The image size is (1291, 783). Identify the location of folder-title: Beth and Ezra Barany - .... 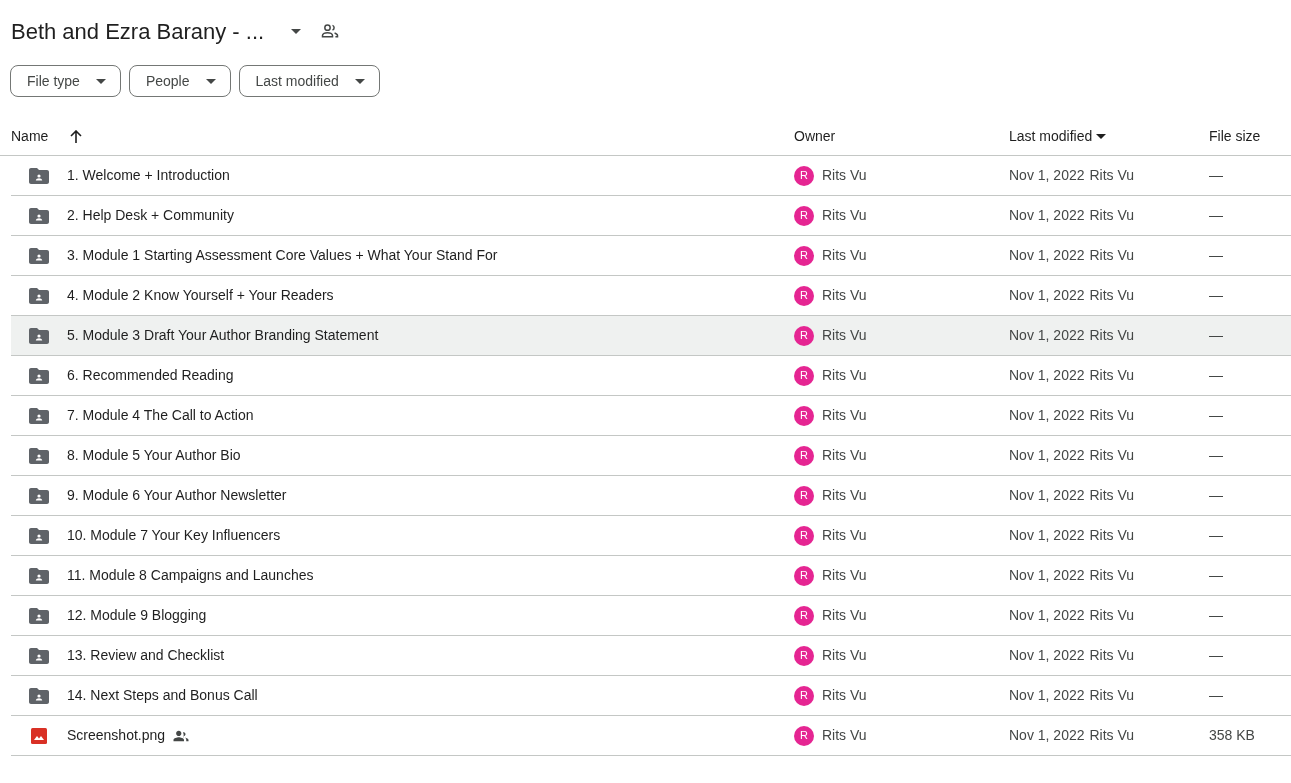
(138, 31).